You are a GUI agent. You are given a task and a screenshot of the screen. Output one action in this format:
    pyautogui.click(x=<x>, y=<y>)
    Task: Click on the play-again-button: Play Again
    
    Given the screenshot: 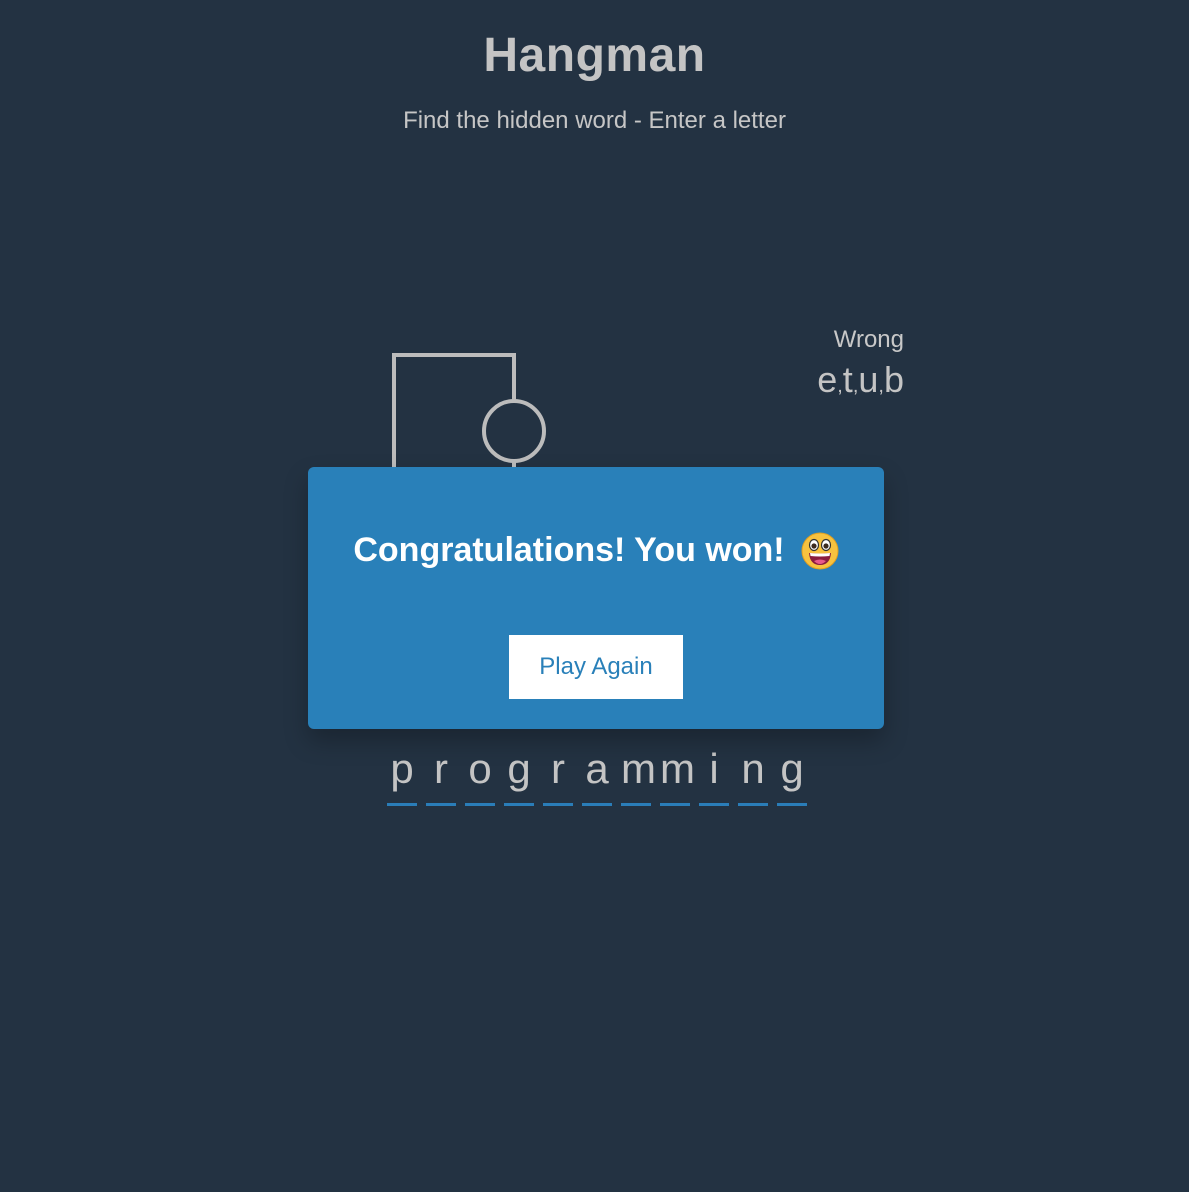 What is the action you would take?
    pyautogui.click(x=596, y=667)
    